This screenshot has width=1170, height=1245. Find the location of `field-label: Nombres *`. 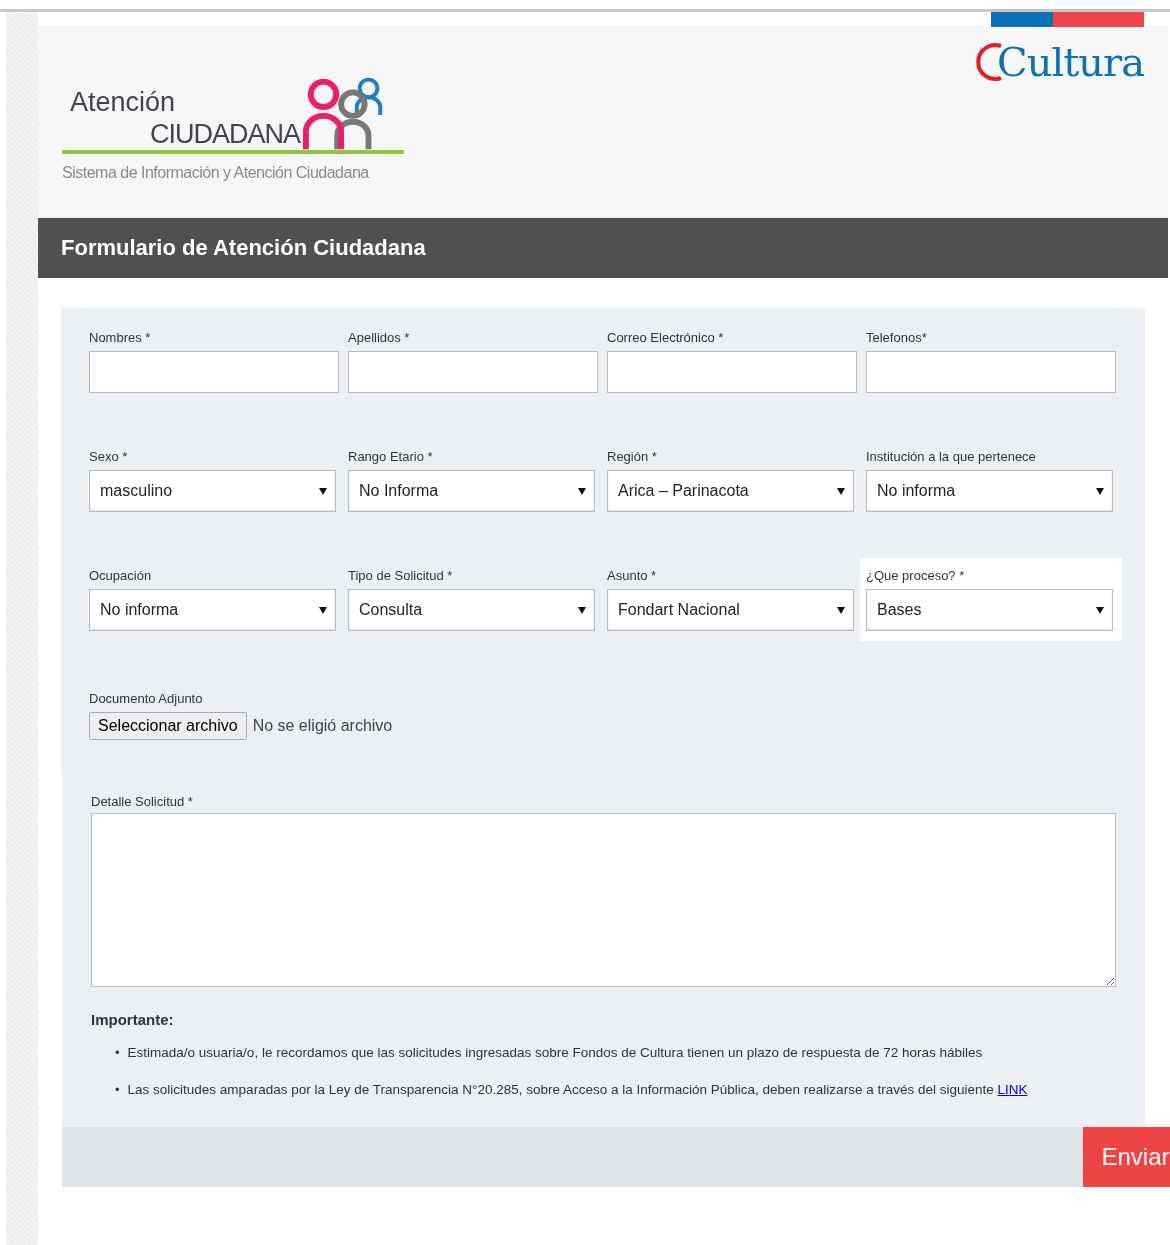

field-label: Nombres * is located at coordinates (120, 337).